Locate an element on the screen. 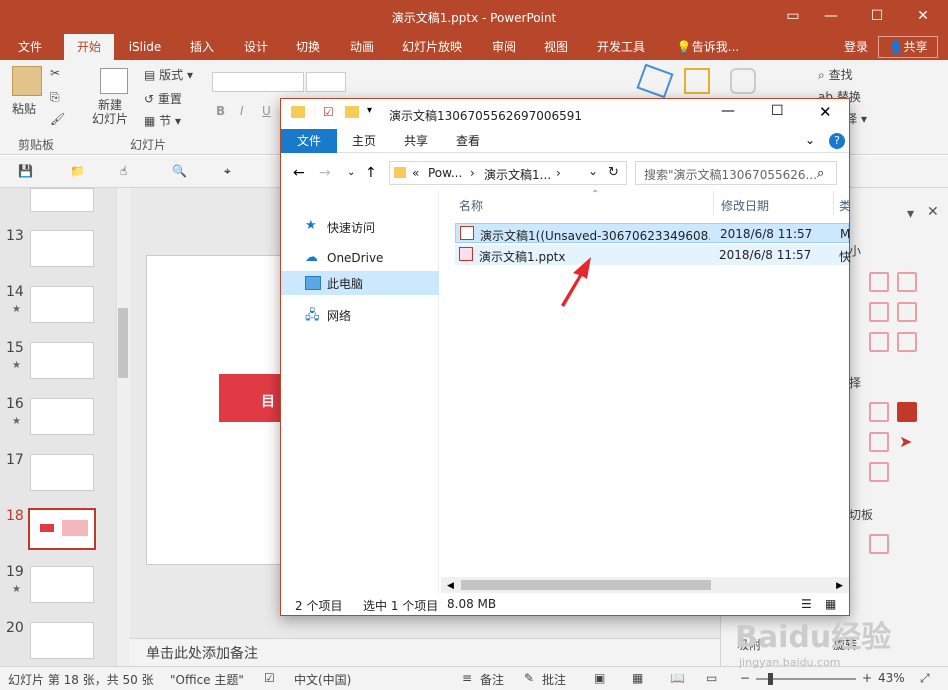 This screenshot has height=690, width=948. column-header-date: 修改日期 is located at coordinates (745, 205).